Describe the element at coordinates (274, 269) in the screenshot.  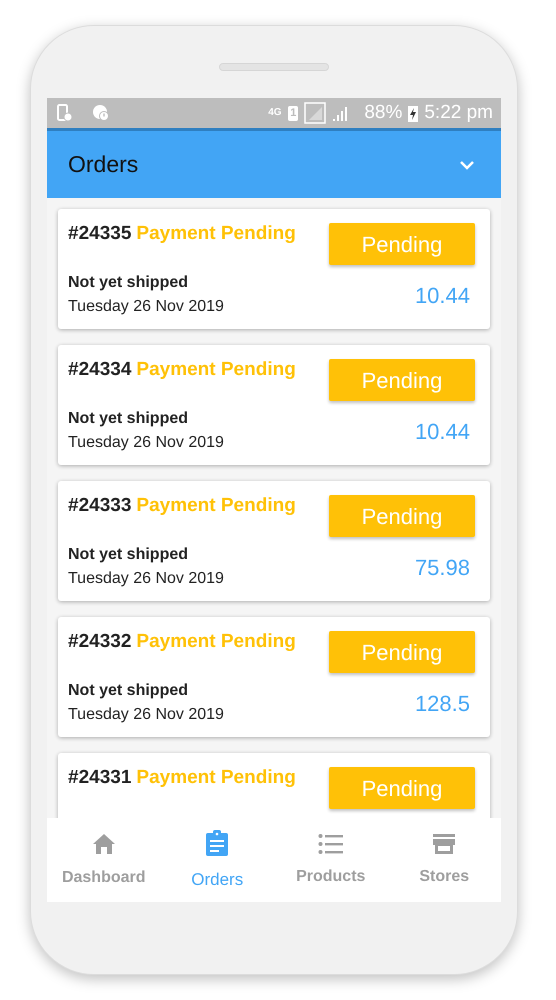
I see `order-card: #24335 Payment Pending Not yet shipped Tuesday 26 Nov 2019 Pending 10.44` at that location.